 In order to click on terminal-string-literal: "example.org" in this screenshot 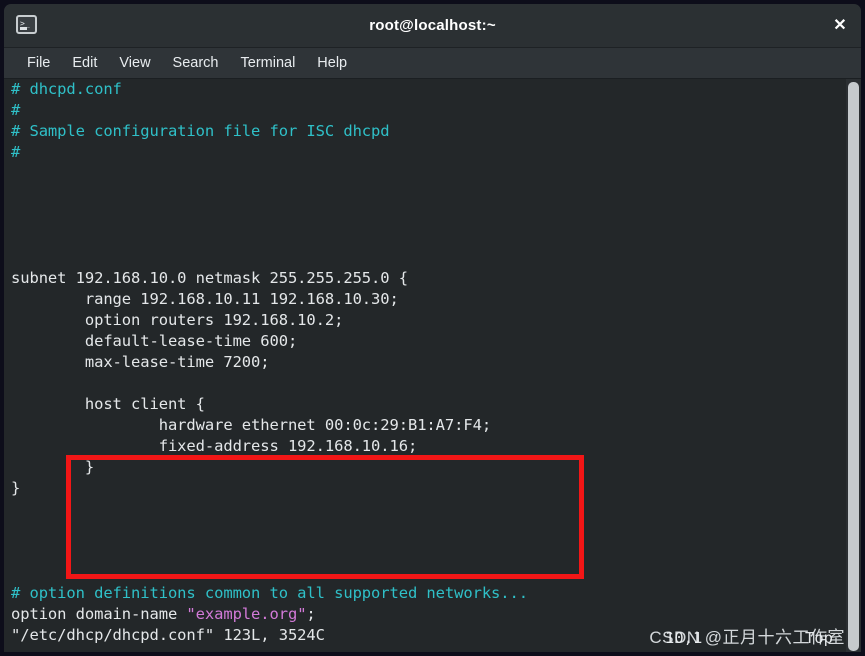, I will do `click(246, 614)`.